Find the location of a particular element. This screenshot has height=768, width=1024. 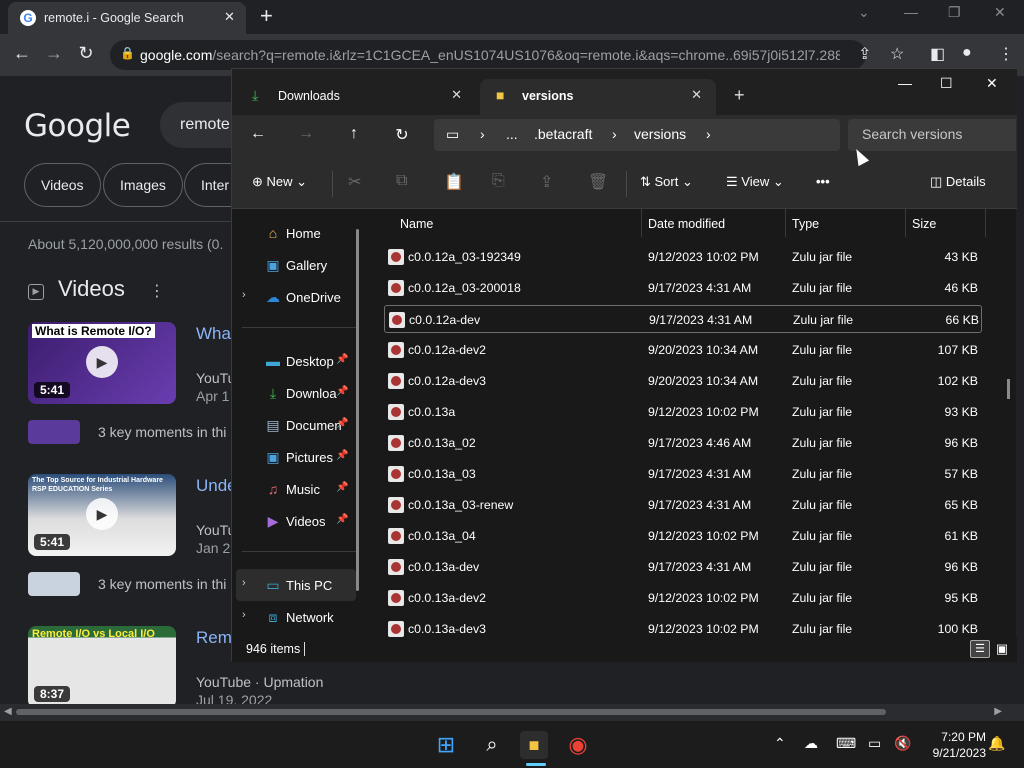

breadcrumb-item: versions is located at coordinates (660, 134).